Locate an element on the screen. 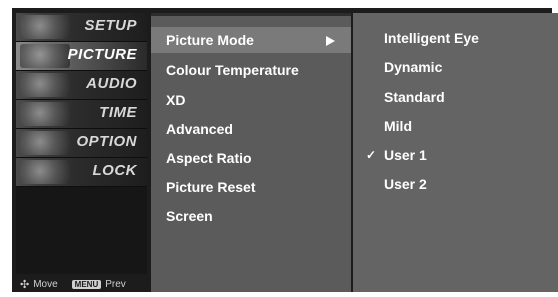 The image size is (558, 297). nav-item-setup: SETUP is located at coordinates (81, 27).